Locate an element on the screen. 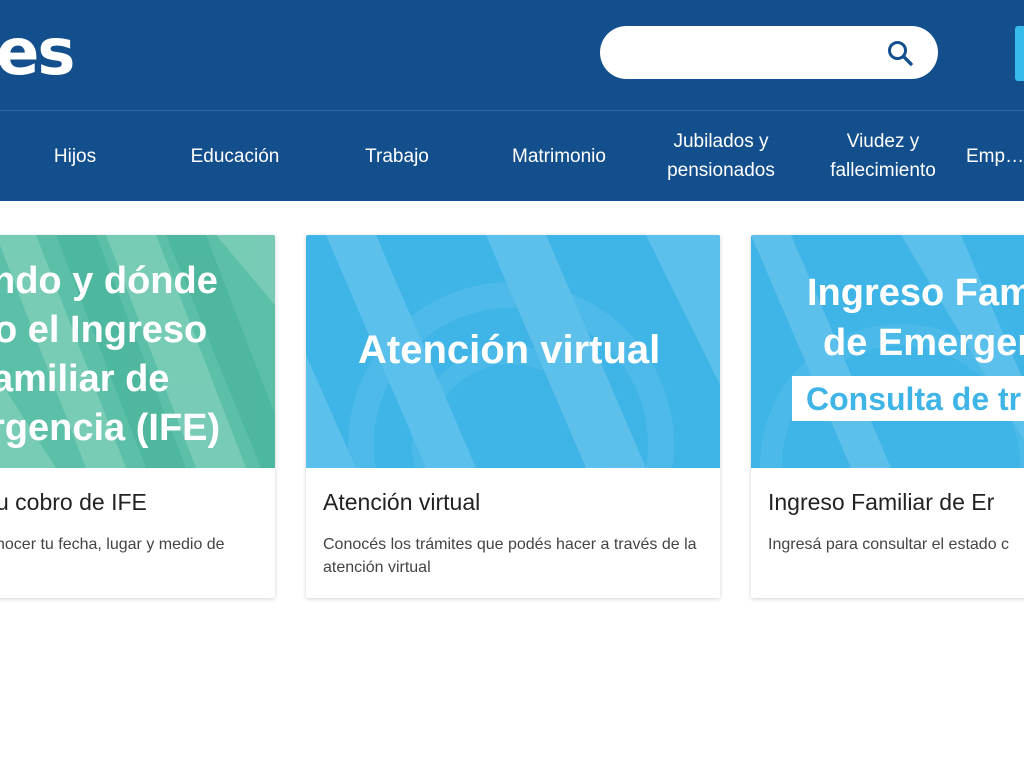  site-header: es is located at coordinates (512, 55).